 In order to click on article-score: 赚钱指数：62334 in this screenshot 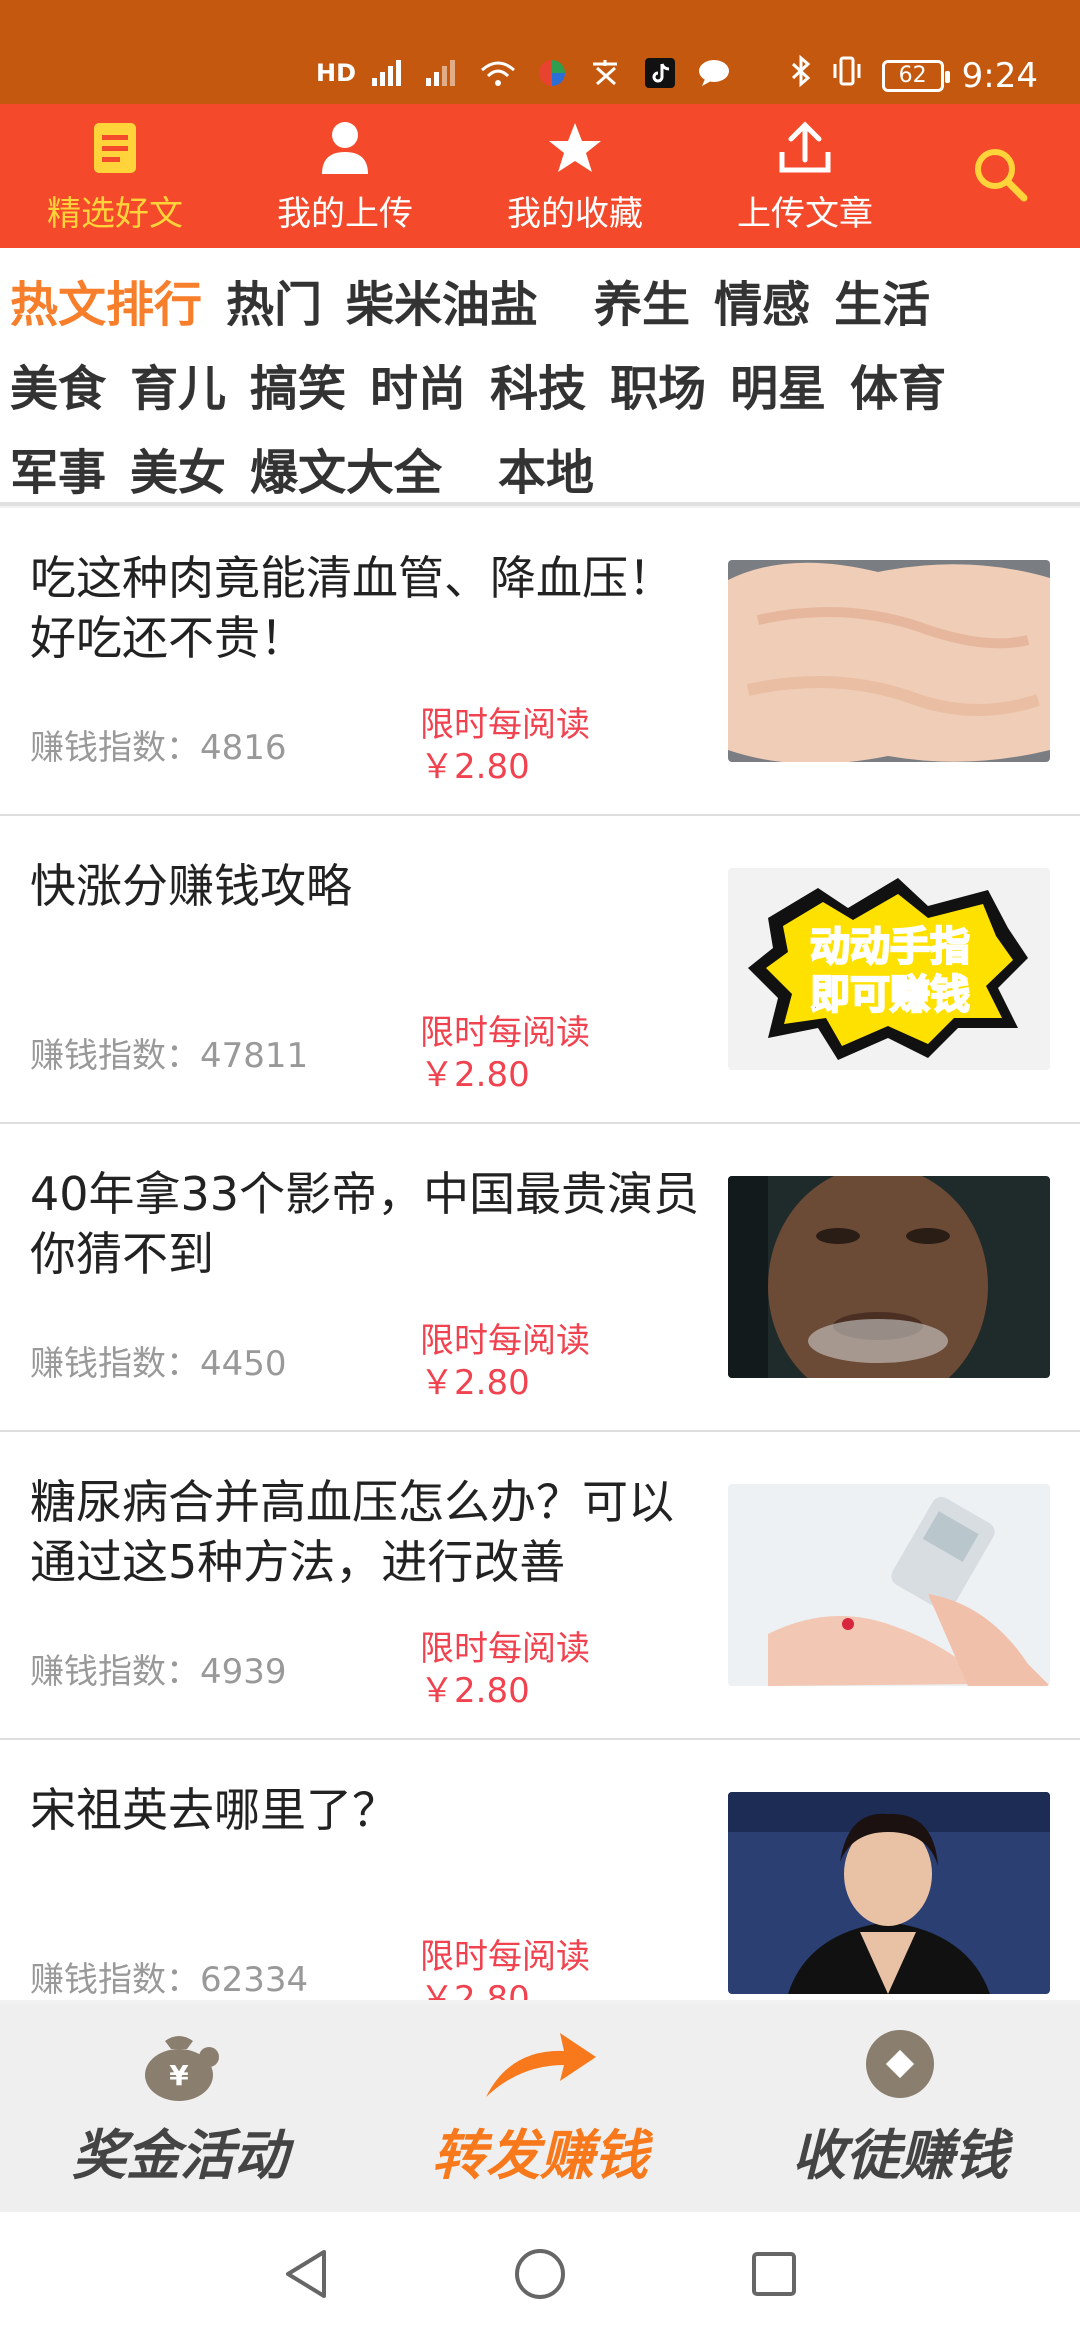, I will do `click(169, 1980)`.